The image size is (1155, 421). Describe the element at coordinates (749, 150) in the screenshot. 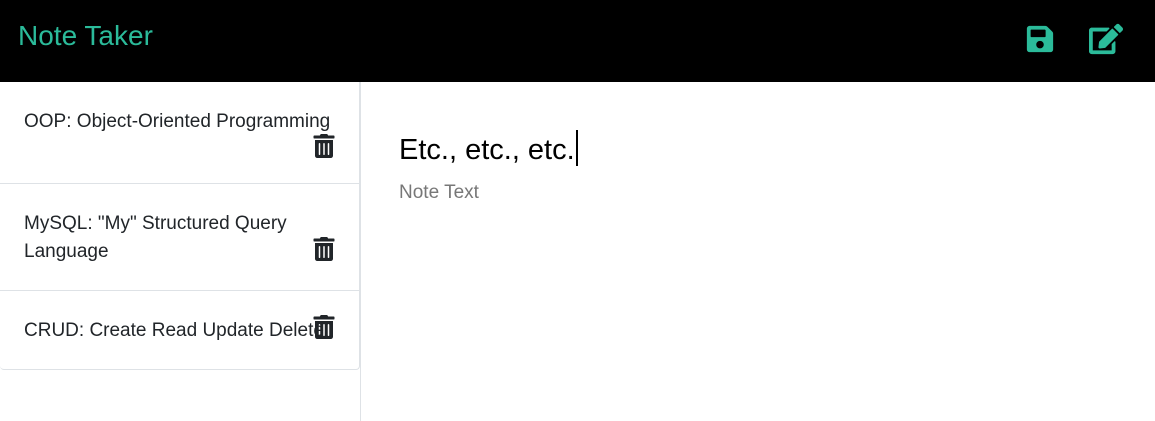

I see `note-title-input` at that location.